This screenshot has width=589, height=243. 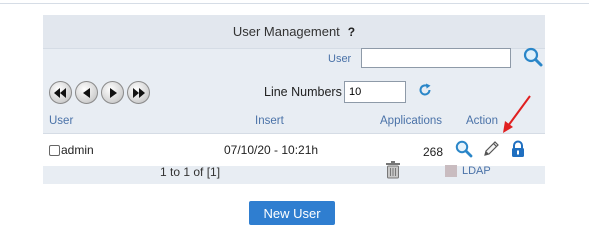 I want to click on previous-icon, so click(x=86, y=92).